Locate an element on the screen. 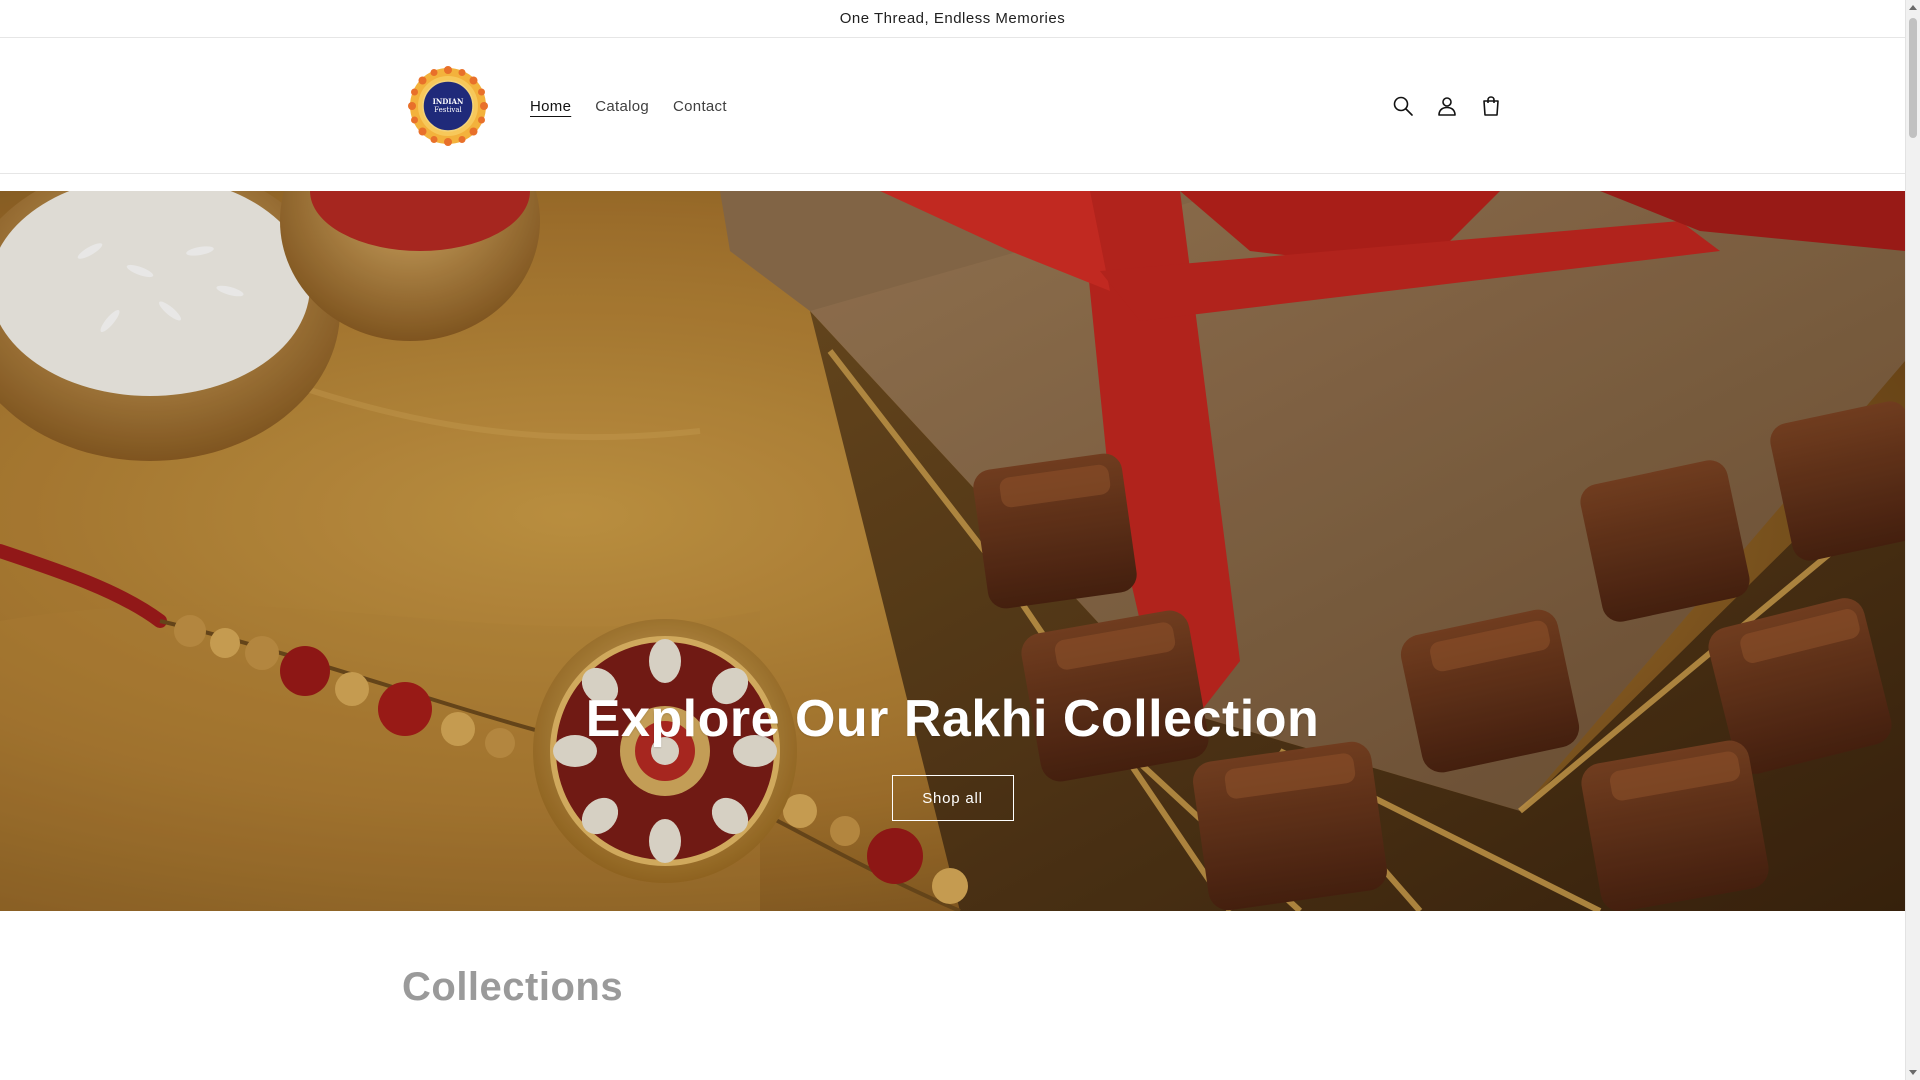  announcement-bar: One Thread, Endless Memories is located at coordinates (952, 19).